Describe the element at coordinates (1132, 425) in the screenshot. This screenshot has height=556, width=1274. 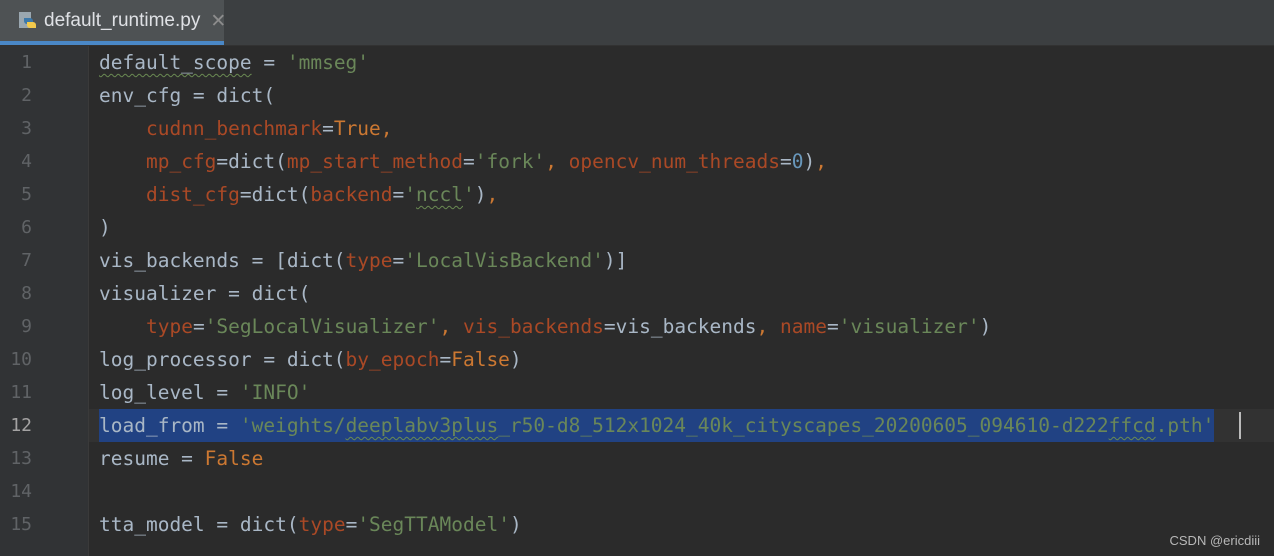
I see `code-token-string: ffcd` at that location.